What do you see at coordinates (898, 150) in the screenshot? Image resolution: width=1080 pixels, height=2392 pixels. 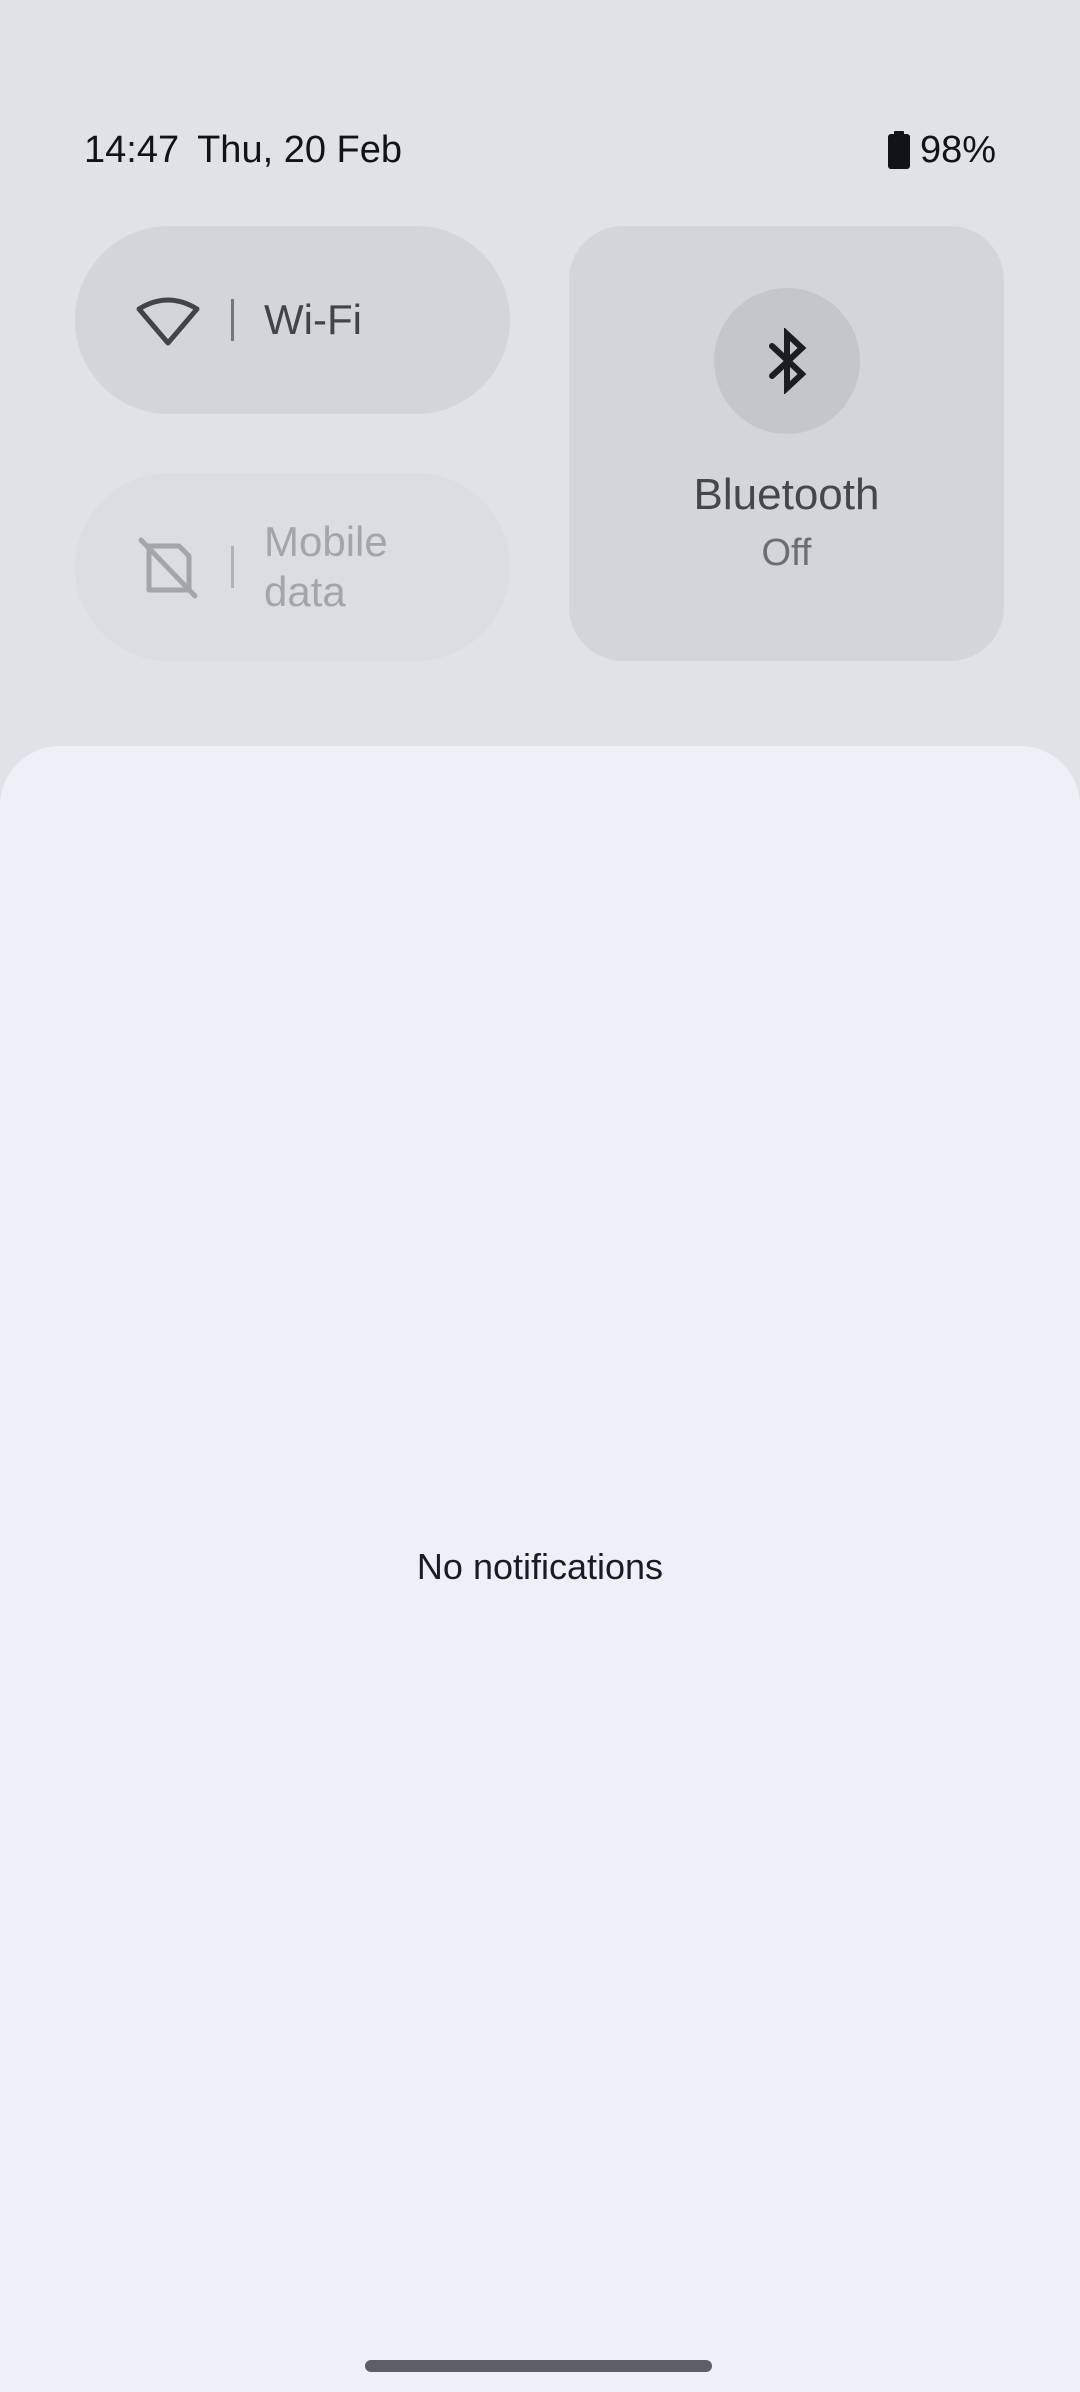 I see `battery-full-icon` at bounding box center [898, 150].